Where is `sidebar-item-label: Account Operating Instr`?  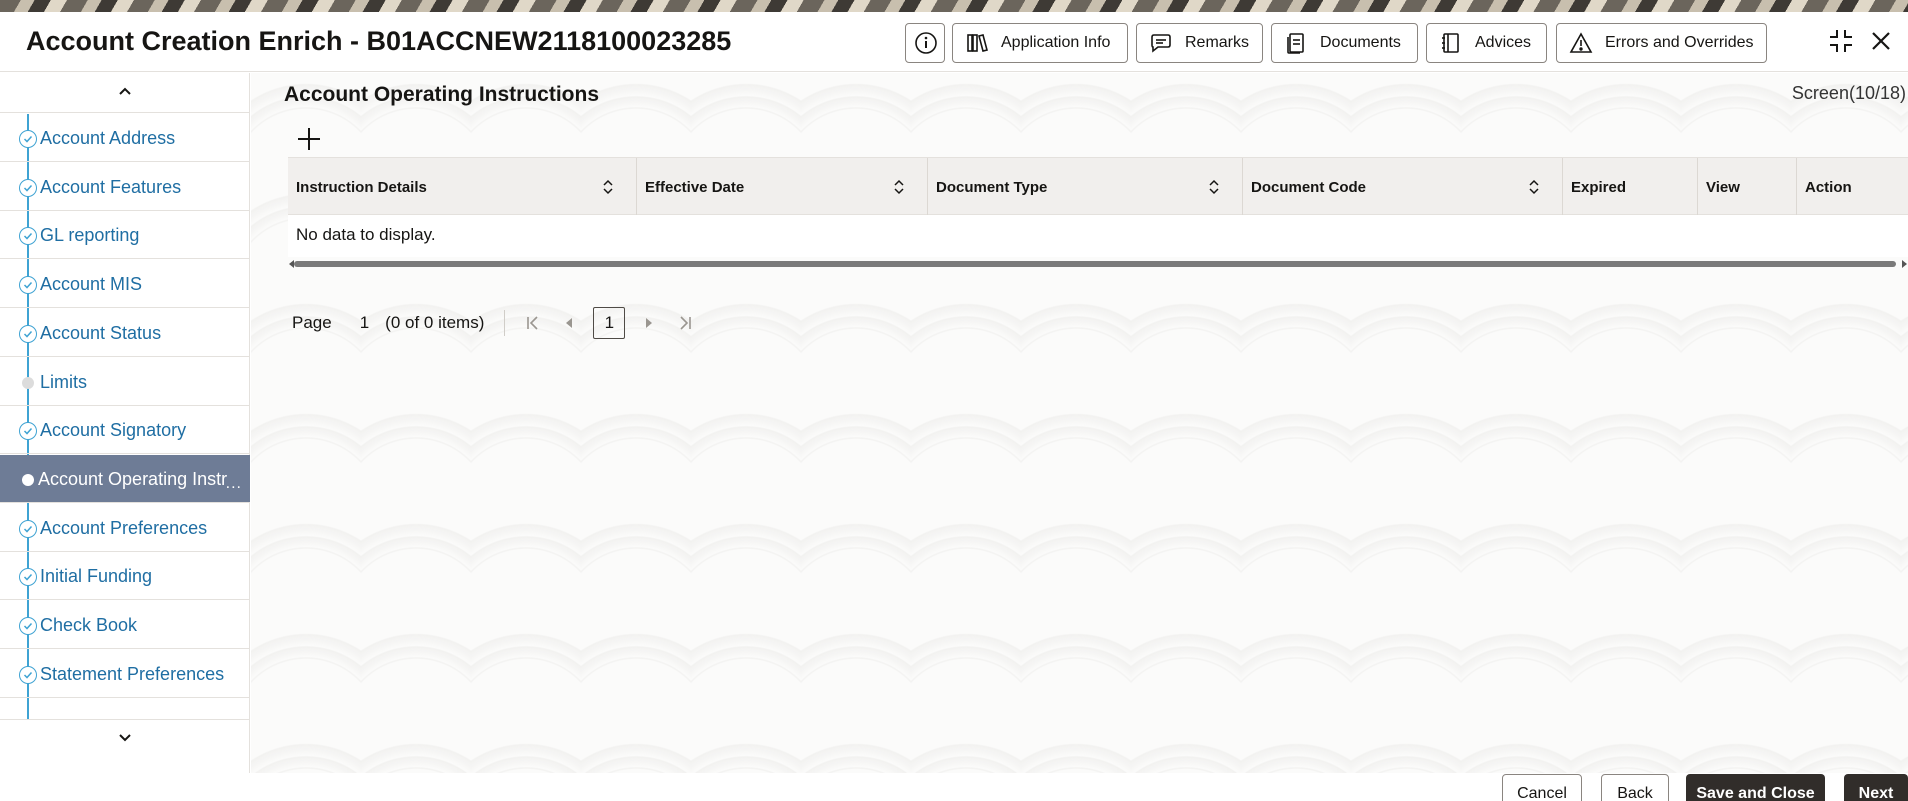
sidebar-item-label: Account Operating Instr is located at coordinates (133, 479).